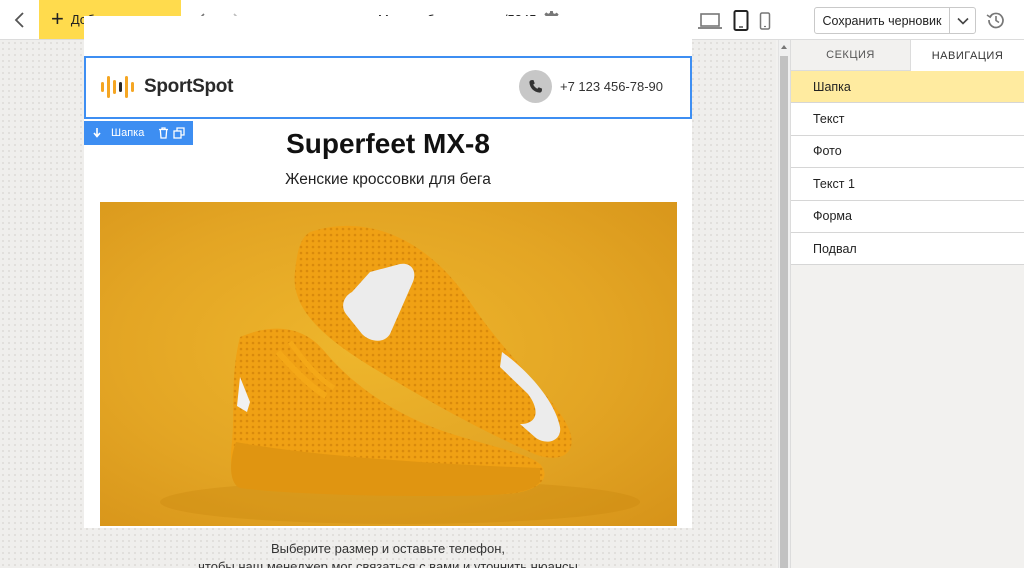 The width and height of the screenshot is (1024, 568). I want to click on logo: SportSpot, so click(166, 87).